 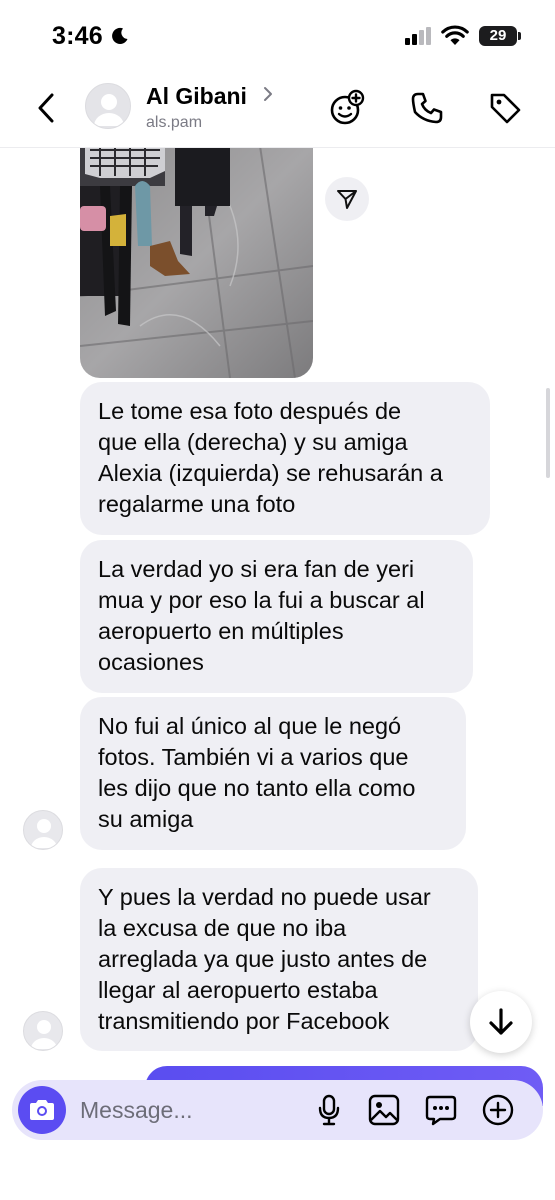 What do you see at coordinates (519, 36) in the screenshot?
I see `battery-cap` at bounding box center [519, 36].